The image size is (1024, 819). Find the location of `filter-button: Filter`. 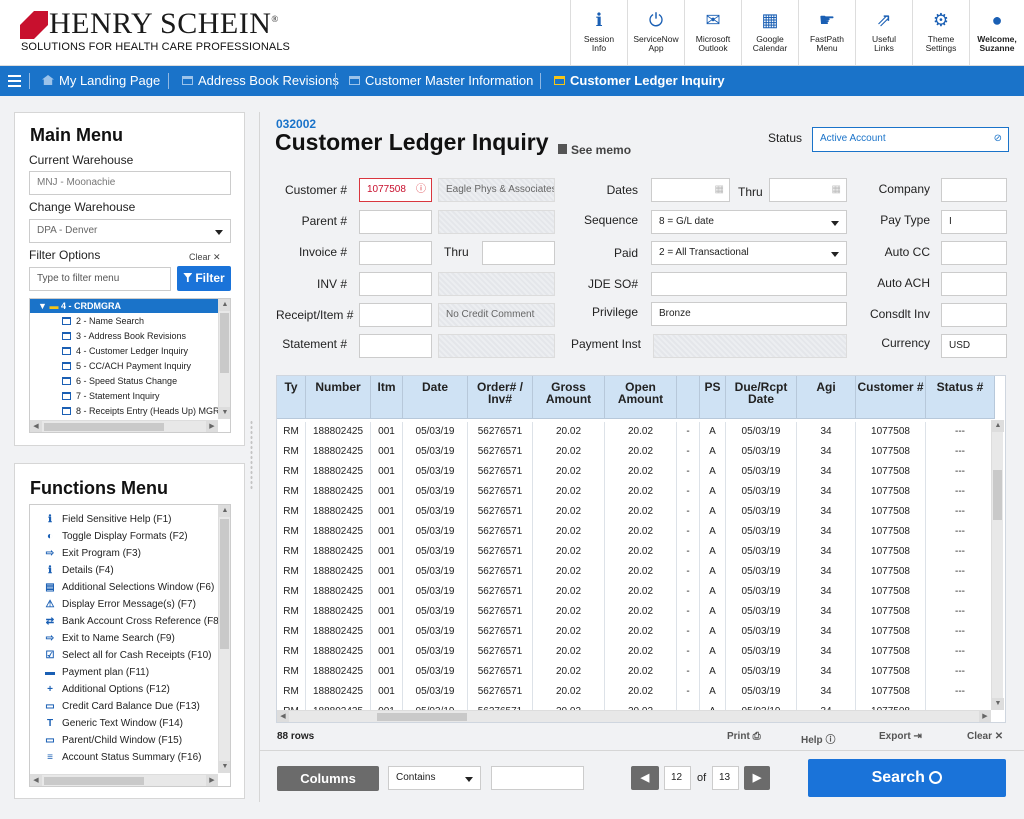

filter-button: Filter is located at coordinates (204, 278).